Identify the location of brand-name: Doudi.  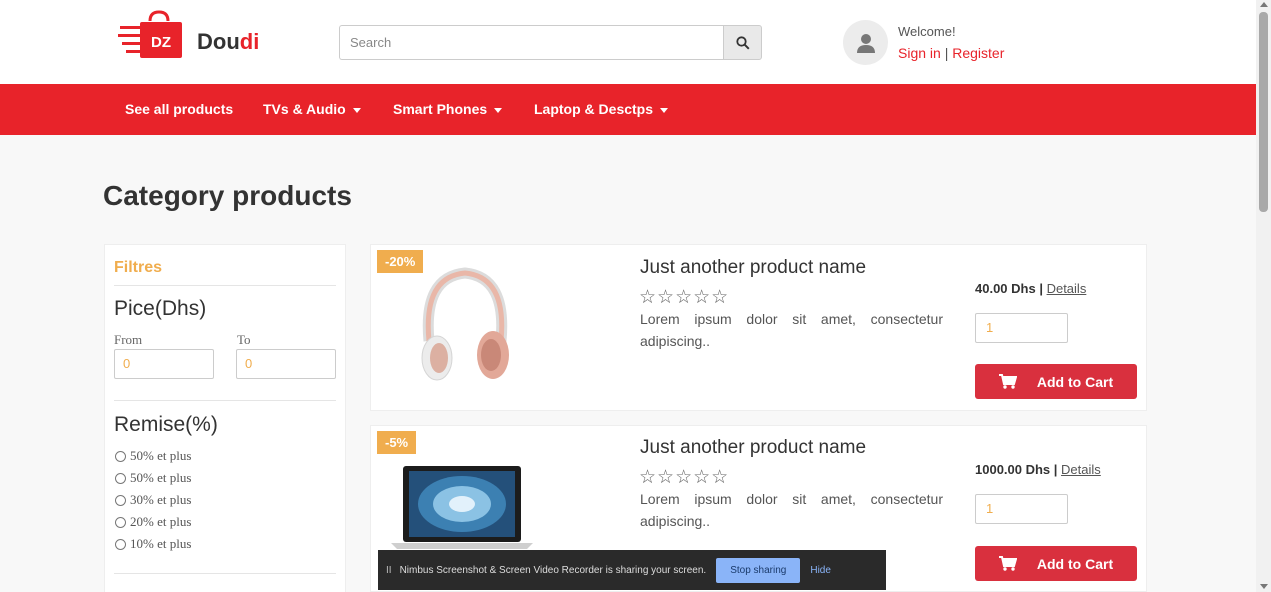
(228, 42).